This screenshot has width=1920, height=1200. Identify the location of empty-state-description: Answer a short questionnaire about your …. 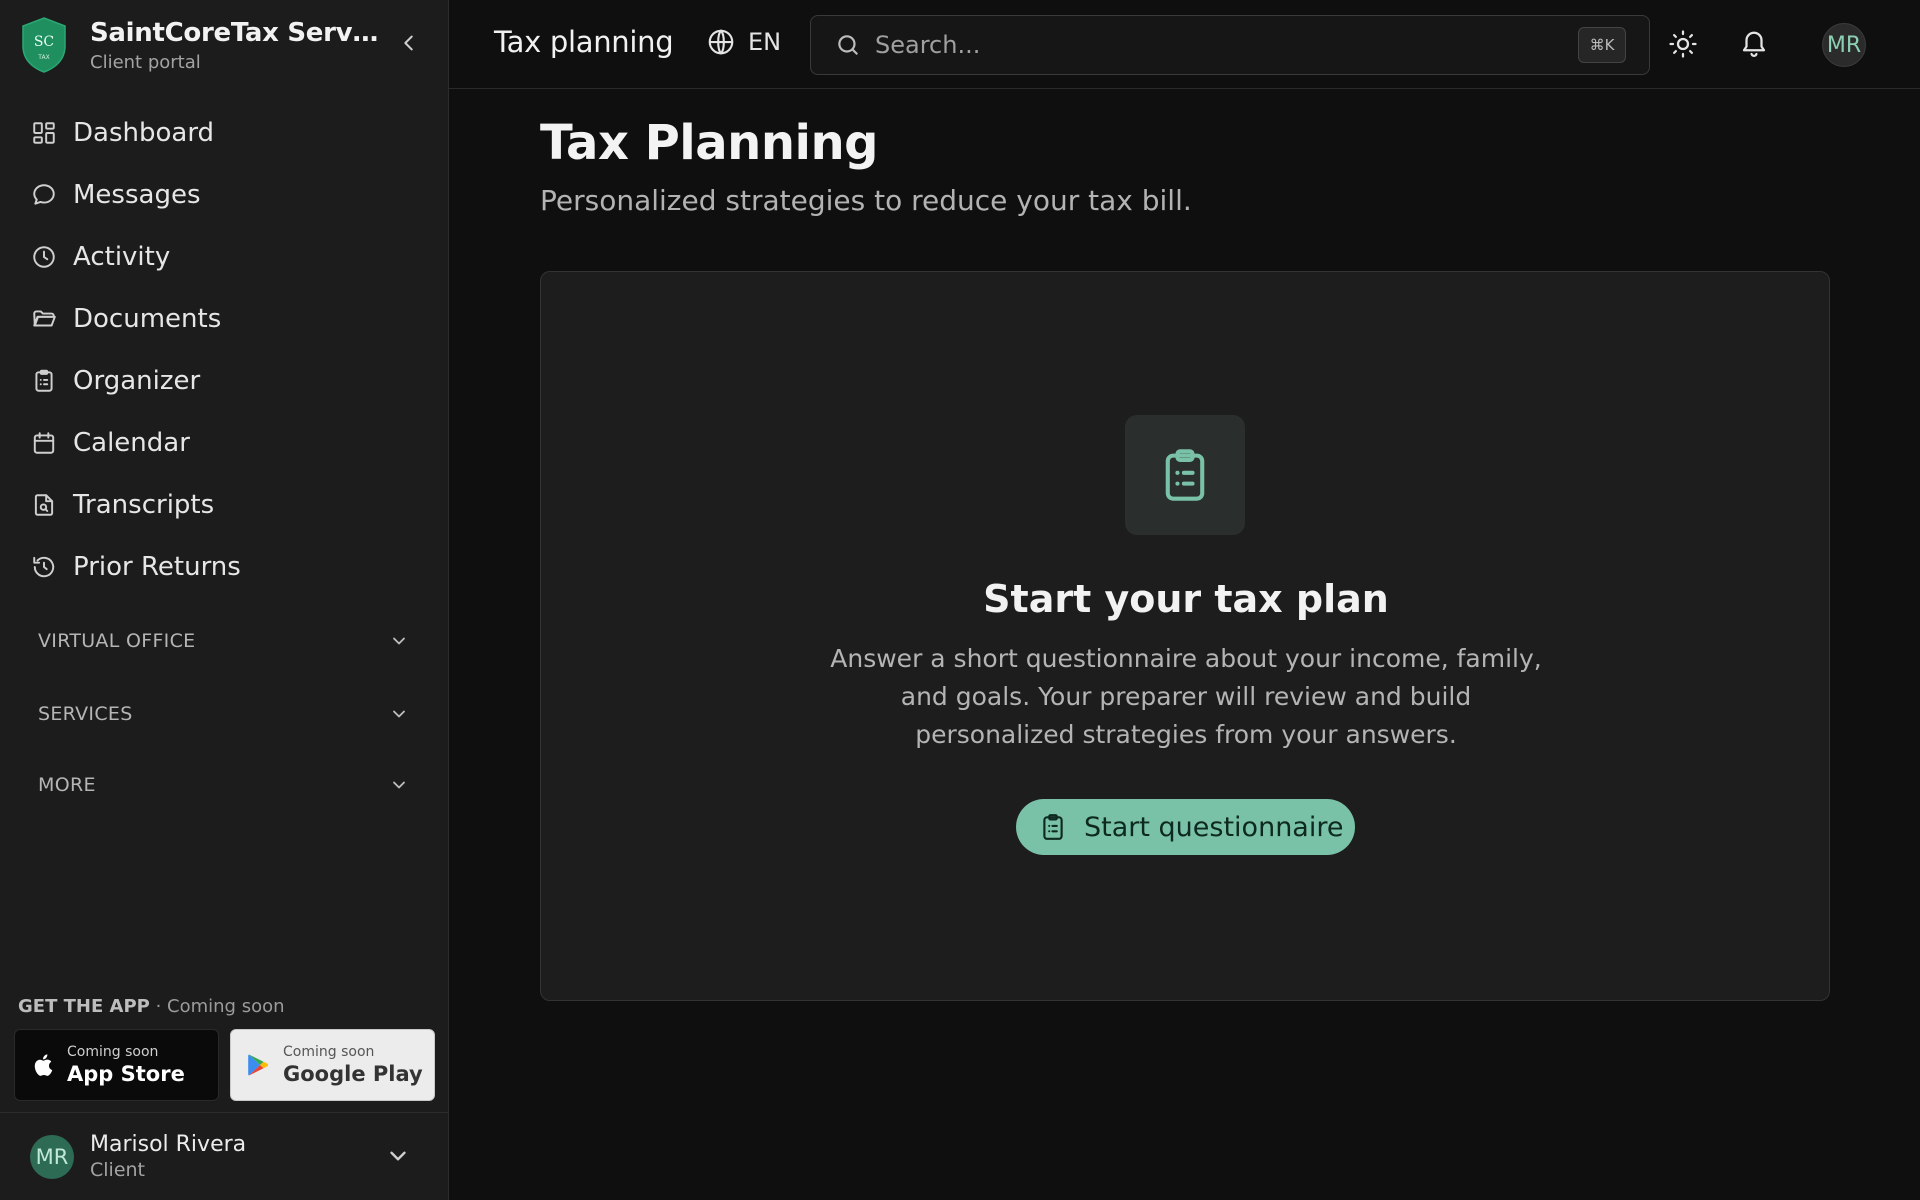
(1186, 696).